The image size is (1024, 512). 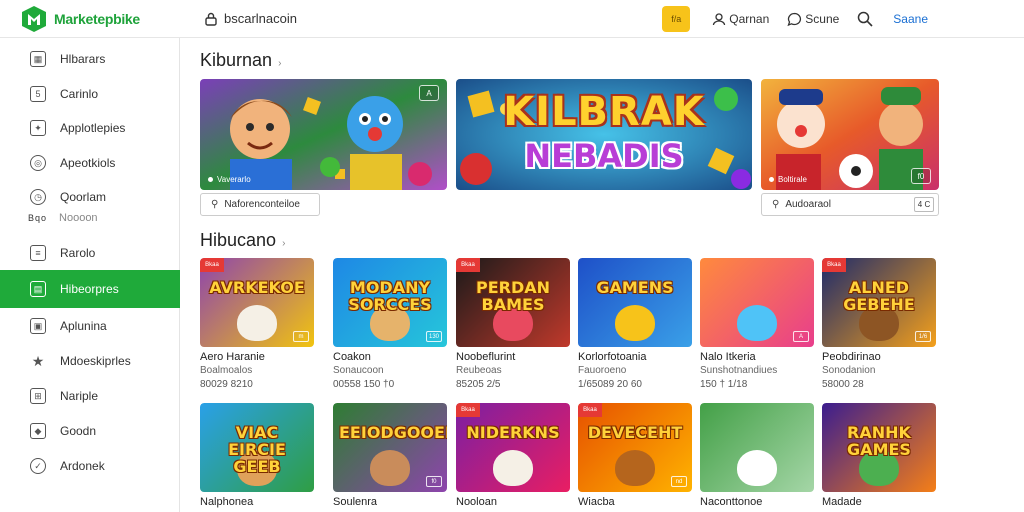 I want to click on chat-link: Scune, so click(x=813, y=19).